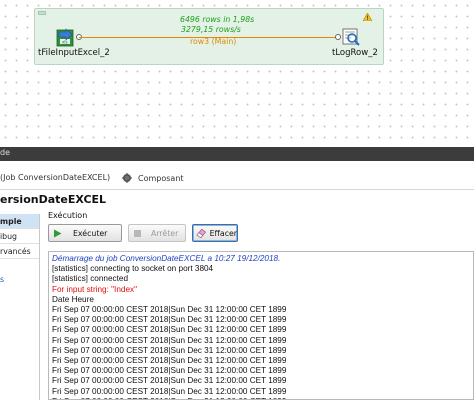 The height and width of the screenshot is (400, 474). Describe the element at coordinates (19, 236) in the screenshot. I see `option-debug-run: ibug` at that location.